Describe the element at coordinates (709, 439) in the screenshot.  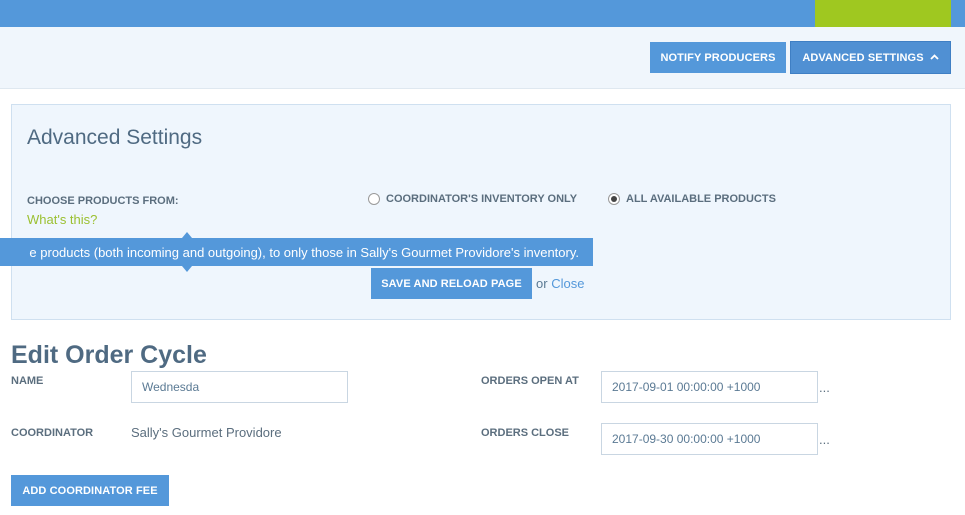
I see `orders-close-input` at that location.